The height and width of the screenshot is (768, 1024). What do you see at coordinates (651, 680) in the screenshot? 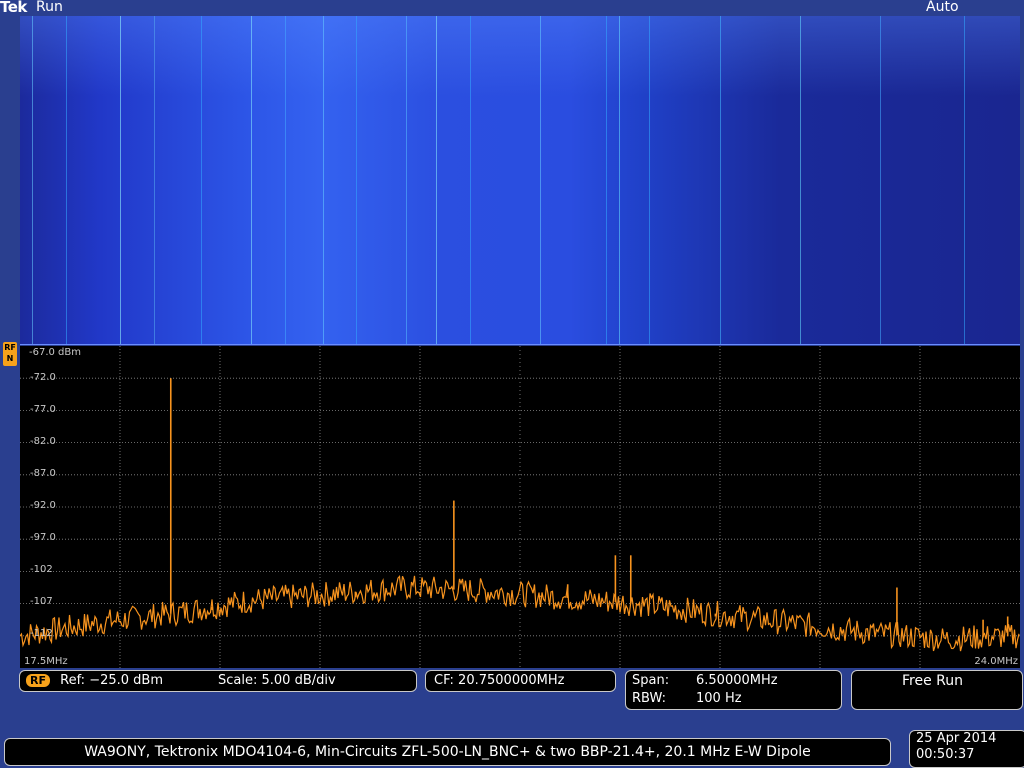
I see `span-label: Span:` at bounding box center [651, 680].